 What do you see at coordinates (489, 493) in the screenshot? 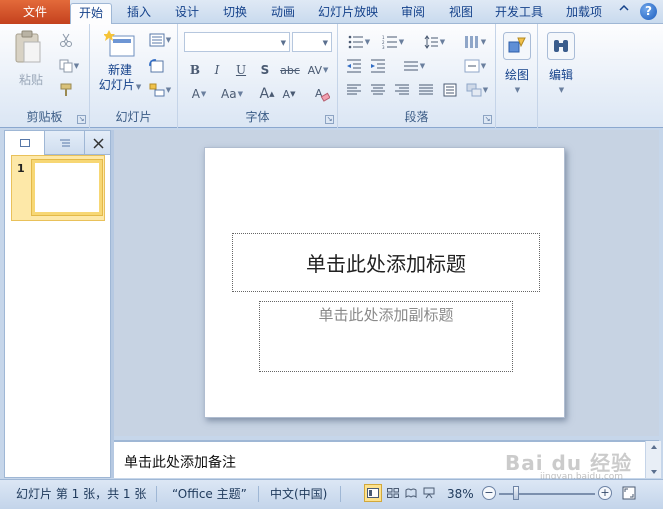
I see `zoom-out-icon: −` at bounding box center [489, 493].